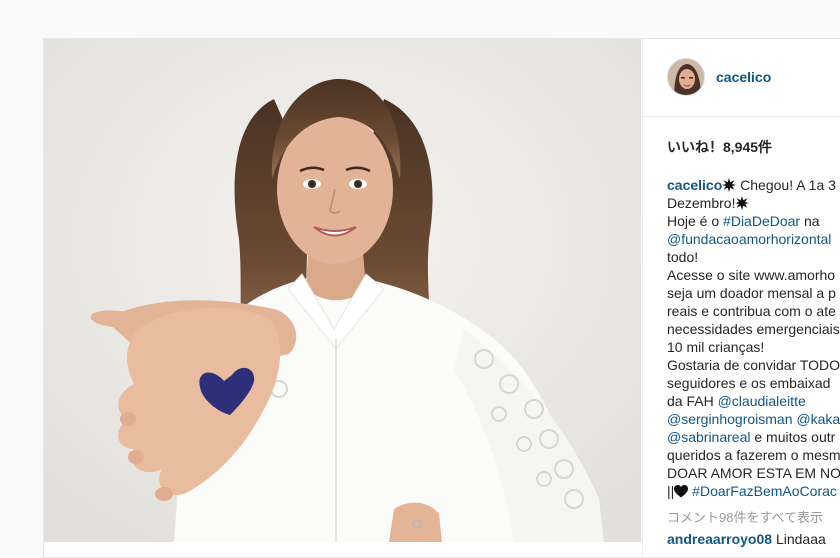 The width and height of the screenshot is (840, 558). What do you see at coordinates (683, 257) in the screenshot?
I see `caption-text: todo!` at bounding box center [683, 257].